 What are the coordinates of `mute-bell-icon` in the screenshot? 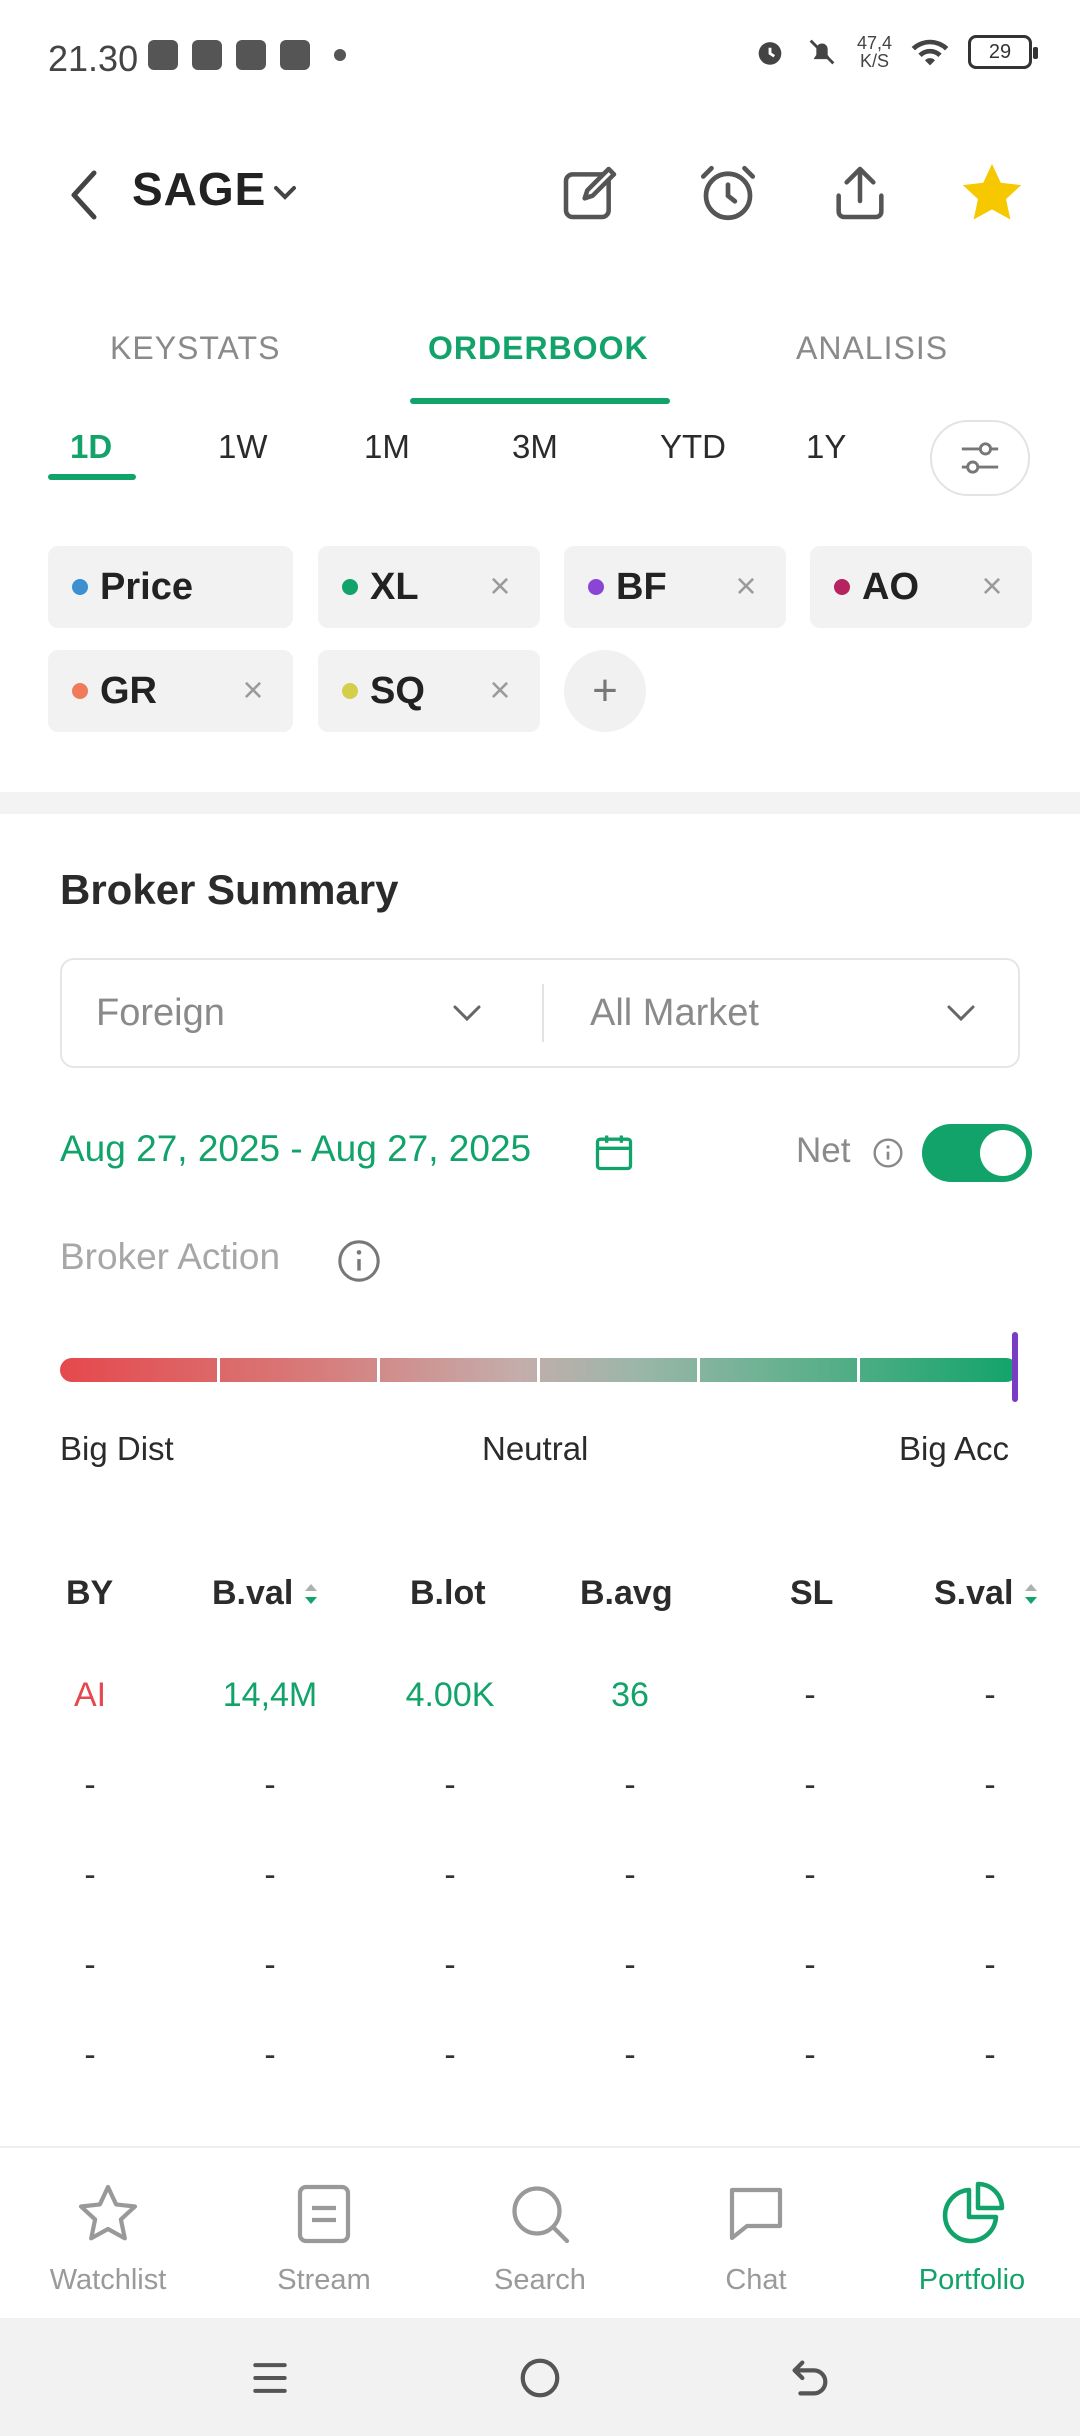 It's located at (822, 52).